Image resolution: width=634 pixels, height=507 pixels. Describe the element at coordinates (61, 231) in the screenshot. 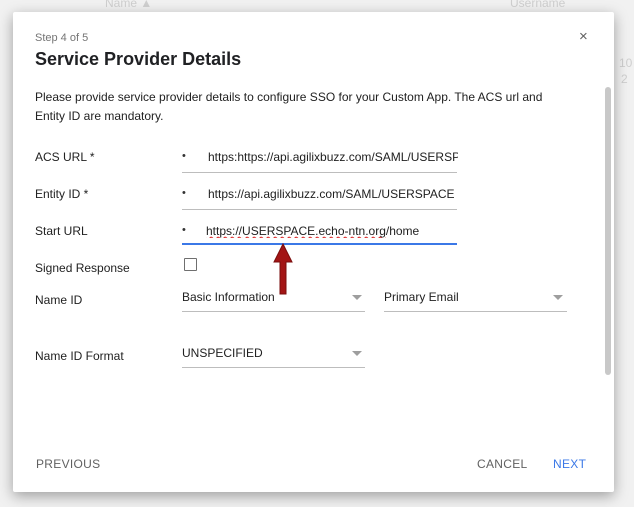

I see `start-url-label: Start URL` at that location.